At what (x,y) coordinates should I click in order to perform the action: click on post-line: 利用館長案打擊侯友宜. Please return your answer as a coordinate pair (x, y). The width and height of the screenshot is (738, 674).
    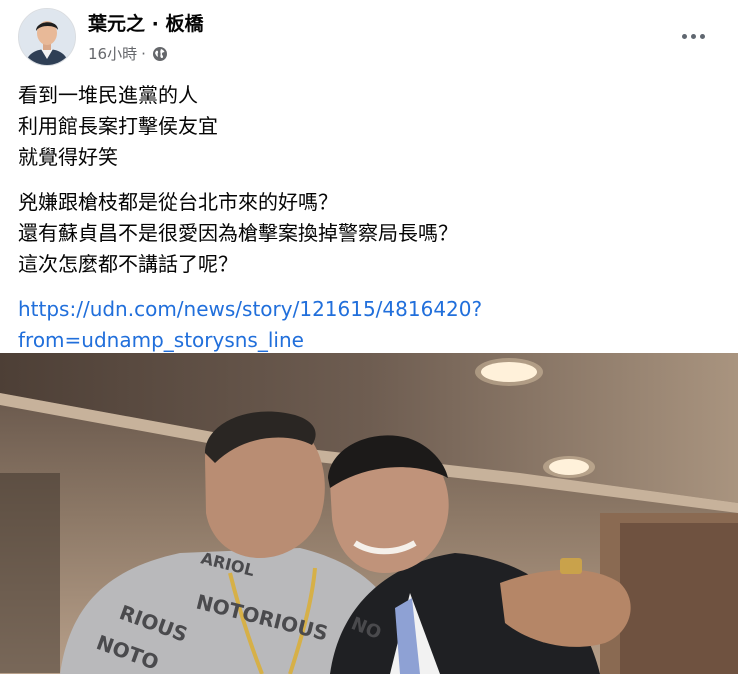
    Looking at the image, I should click on (118, 126).